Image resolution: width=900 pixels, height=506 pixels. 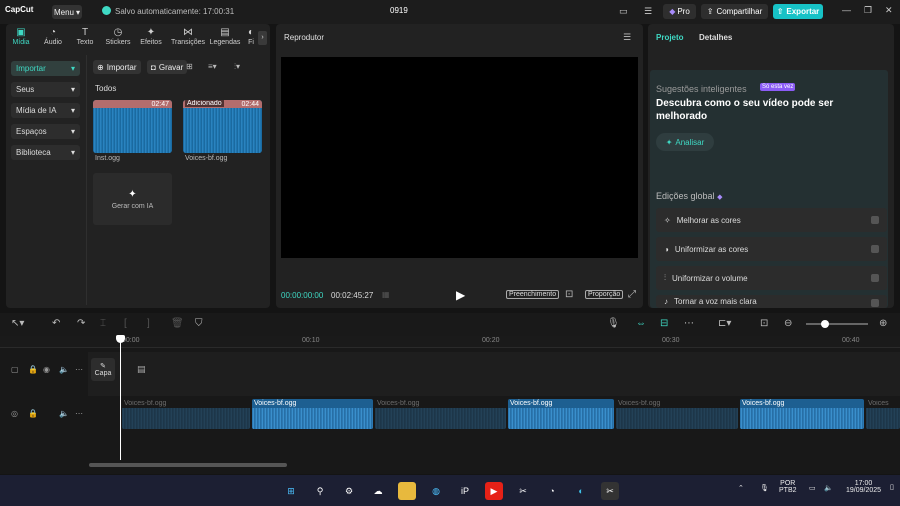 What do you see at coordinates (883, 323) in the screenshot?
I see `zoom-in-icon: ⊕` at bounding box center [883, 323].